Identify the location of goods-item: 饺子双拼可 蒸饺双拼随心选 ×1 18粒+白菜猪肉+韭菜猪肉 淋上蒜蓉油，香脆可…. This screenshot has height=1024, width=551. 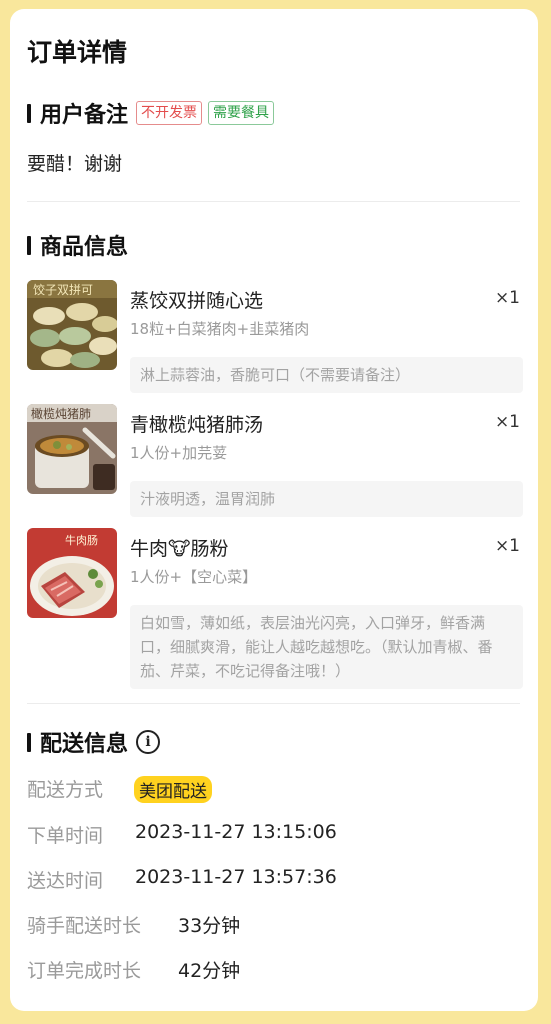
(275, 336).